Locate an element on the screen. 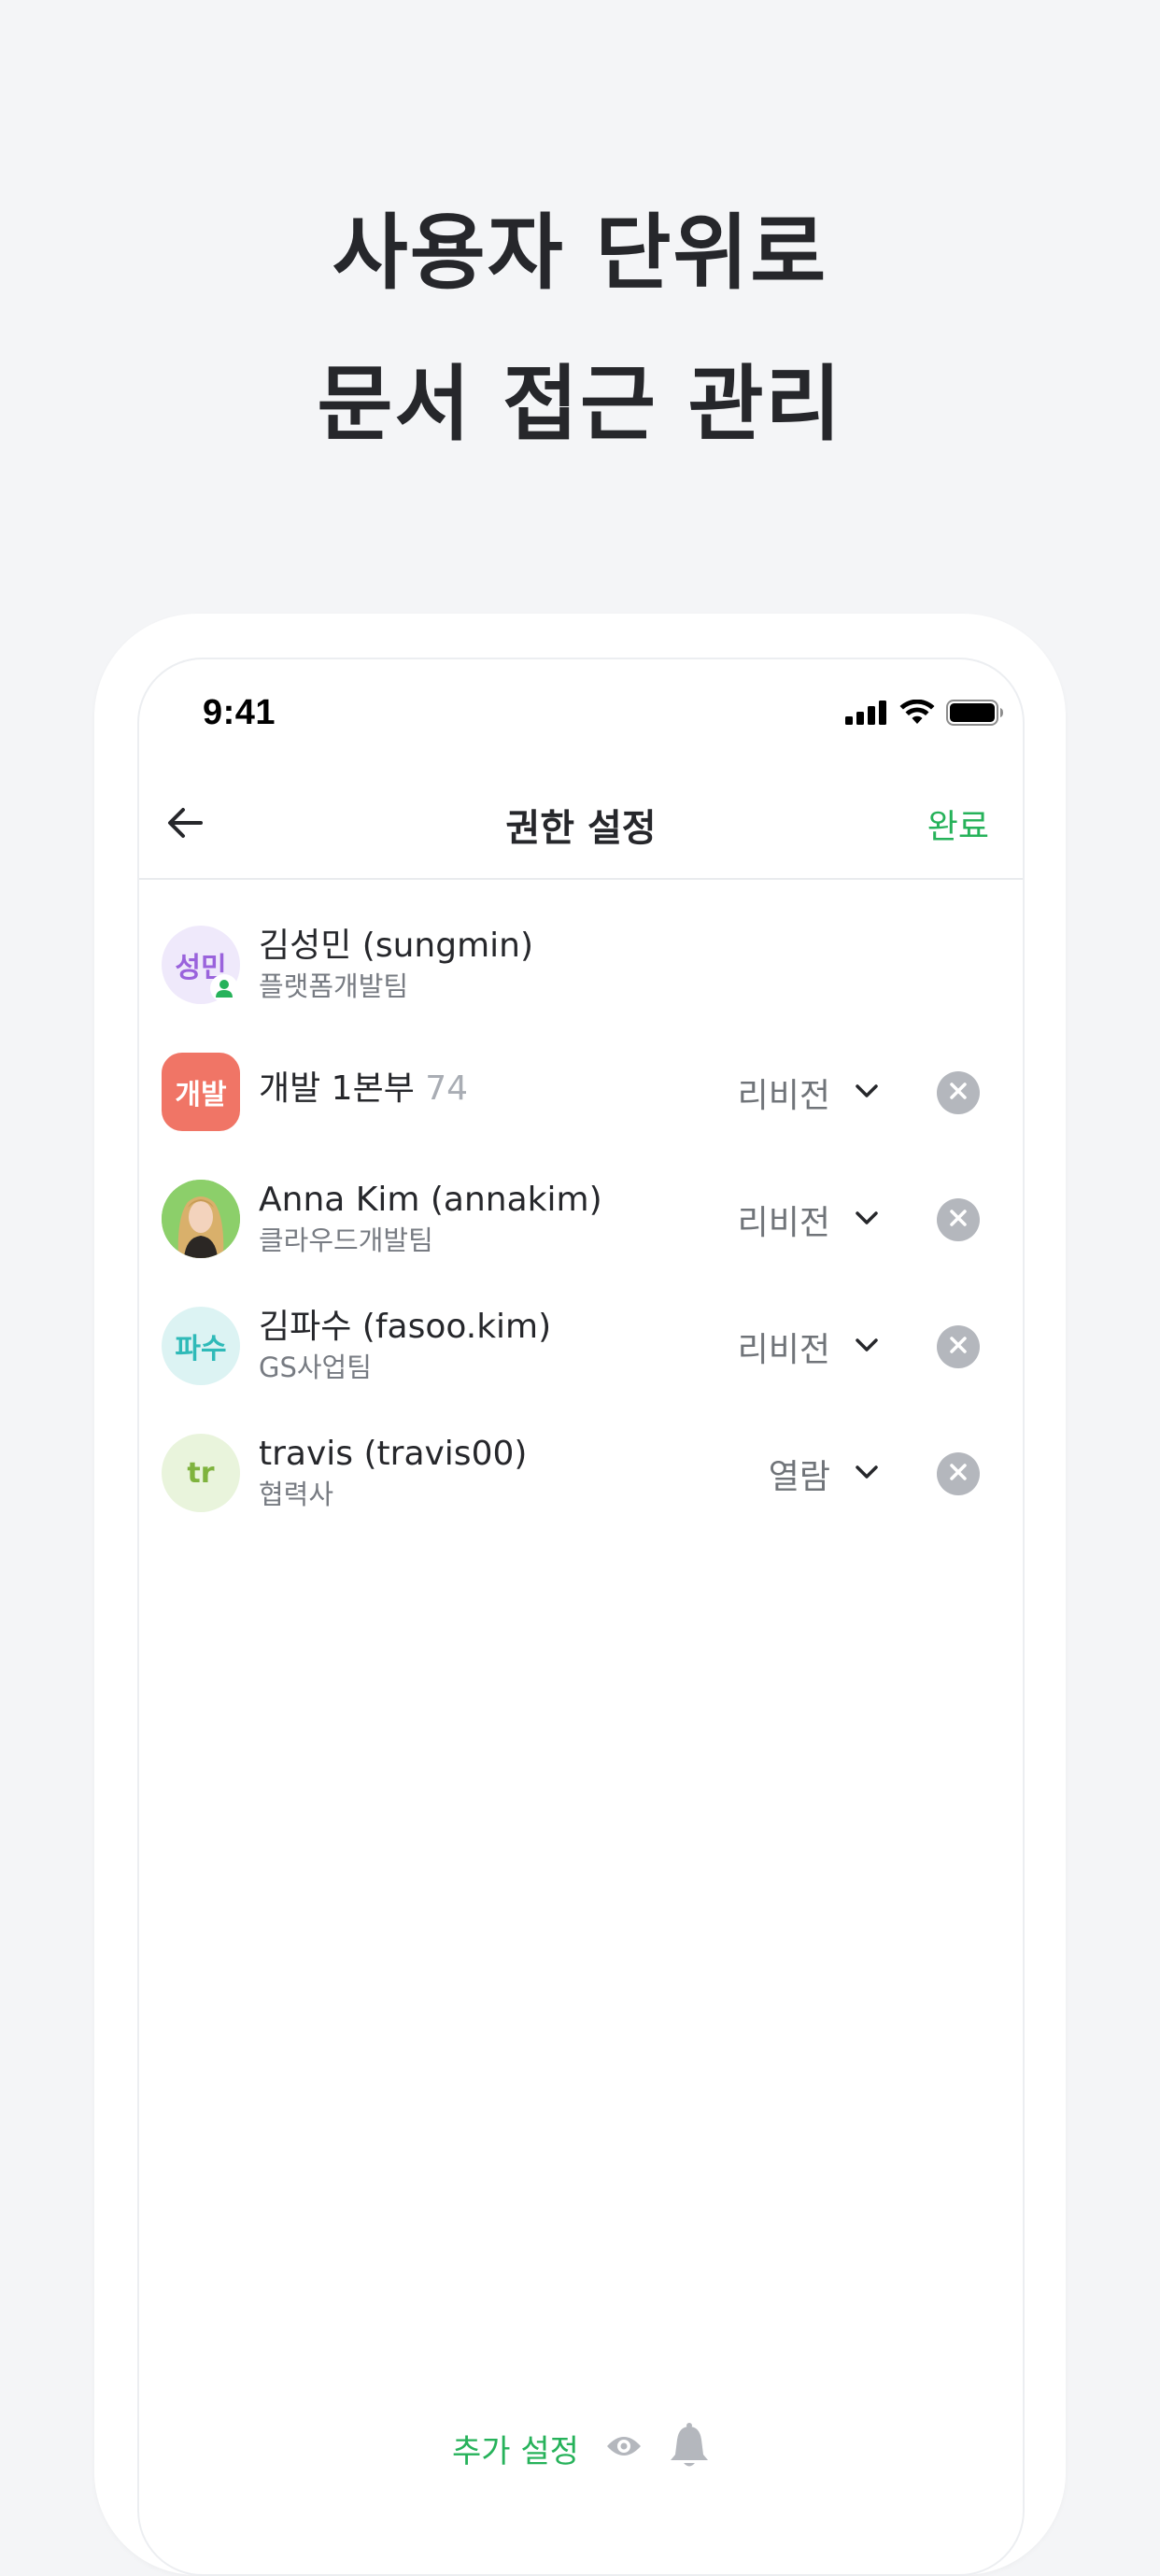  headline-line-2: 문서 접근 관리 is located at coordinates (580, 404).